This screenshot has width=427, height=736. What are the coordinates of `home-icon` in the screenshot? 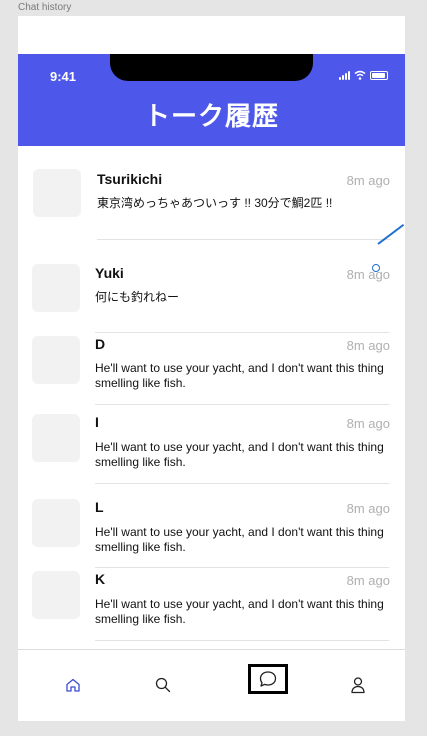 It's located at (73, 685).